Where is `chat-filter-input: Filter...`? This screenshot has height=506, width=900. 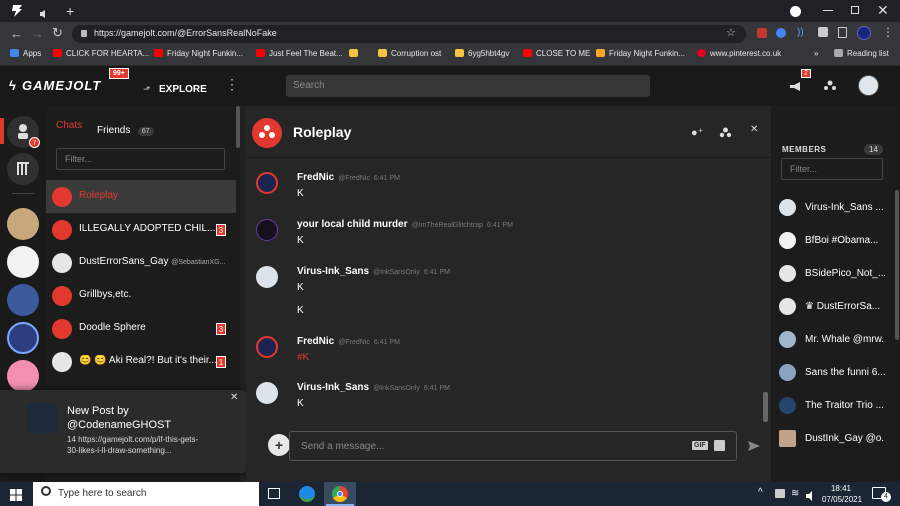
chat-filter-input: Filter... is located at coordinates (140, 159).